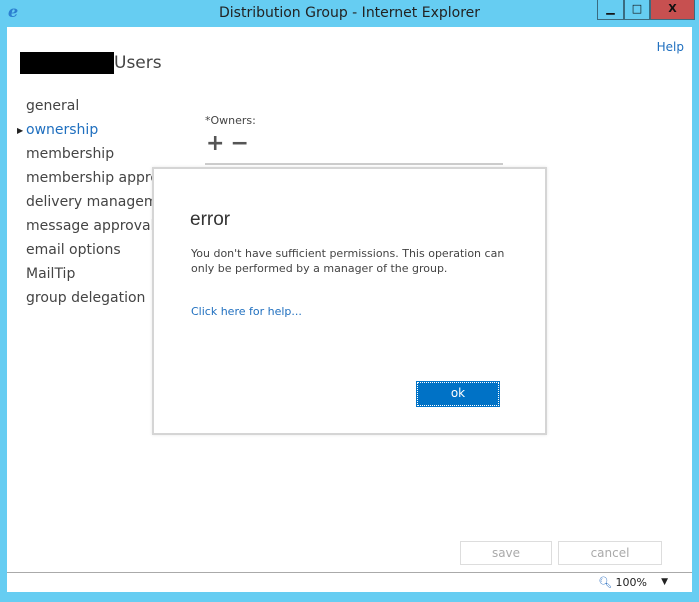 Image resolution: width=699 pixels, height=602 pixels. Describe the element at coordinates (138, 63) in the screenshot. I see `page-title-text: Users` at that location.